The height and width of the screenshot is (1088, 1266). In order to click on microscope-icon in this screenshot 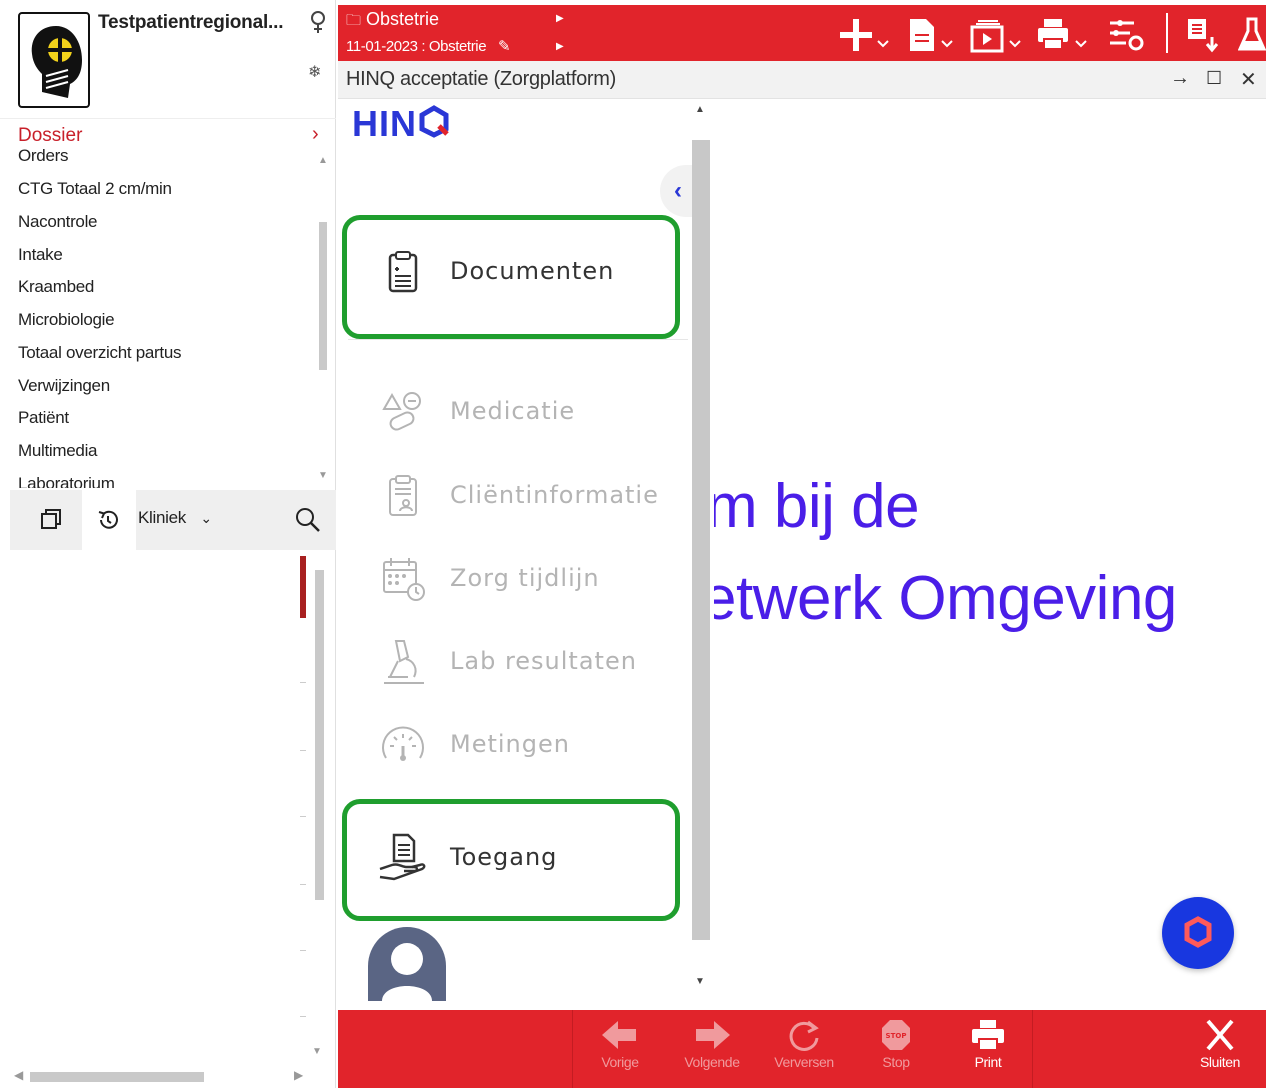, I will do `click(404, 662)`.